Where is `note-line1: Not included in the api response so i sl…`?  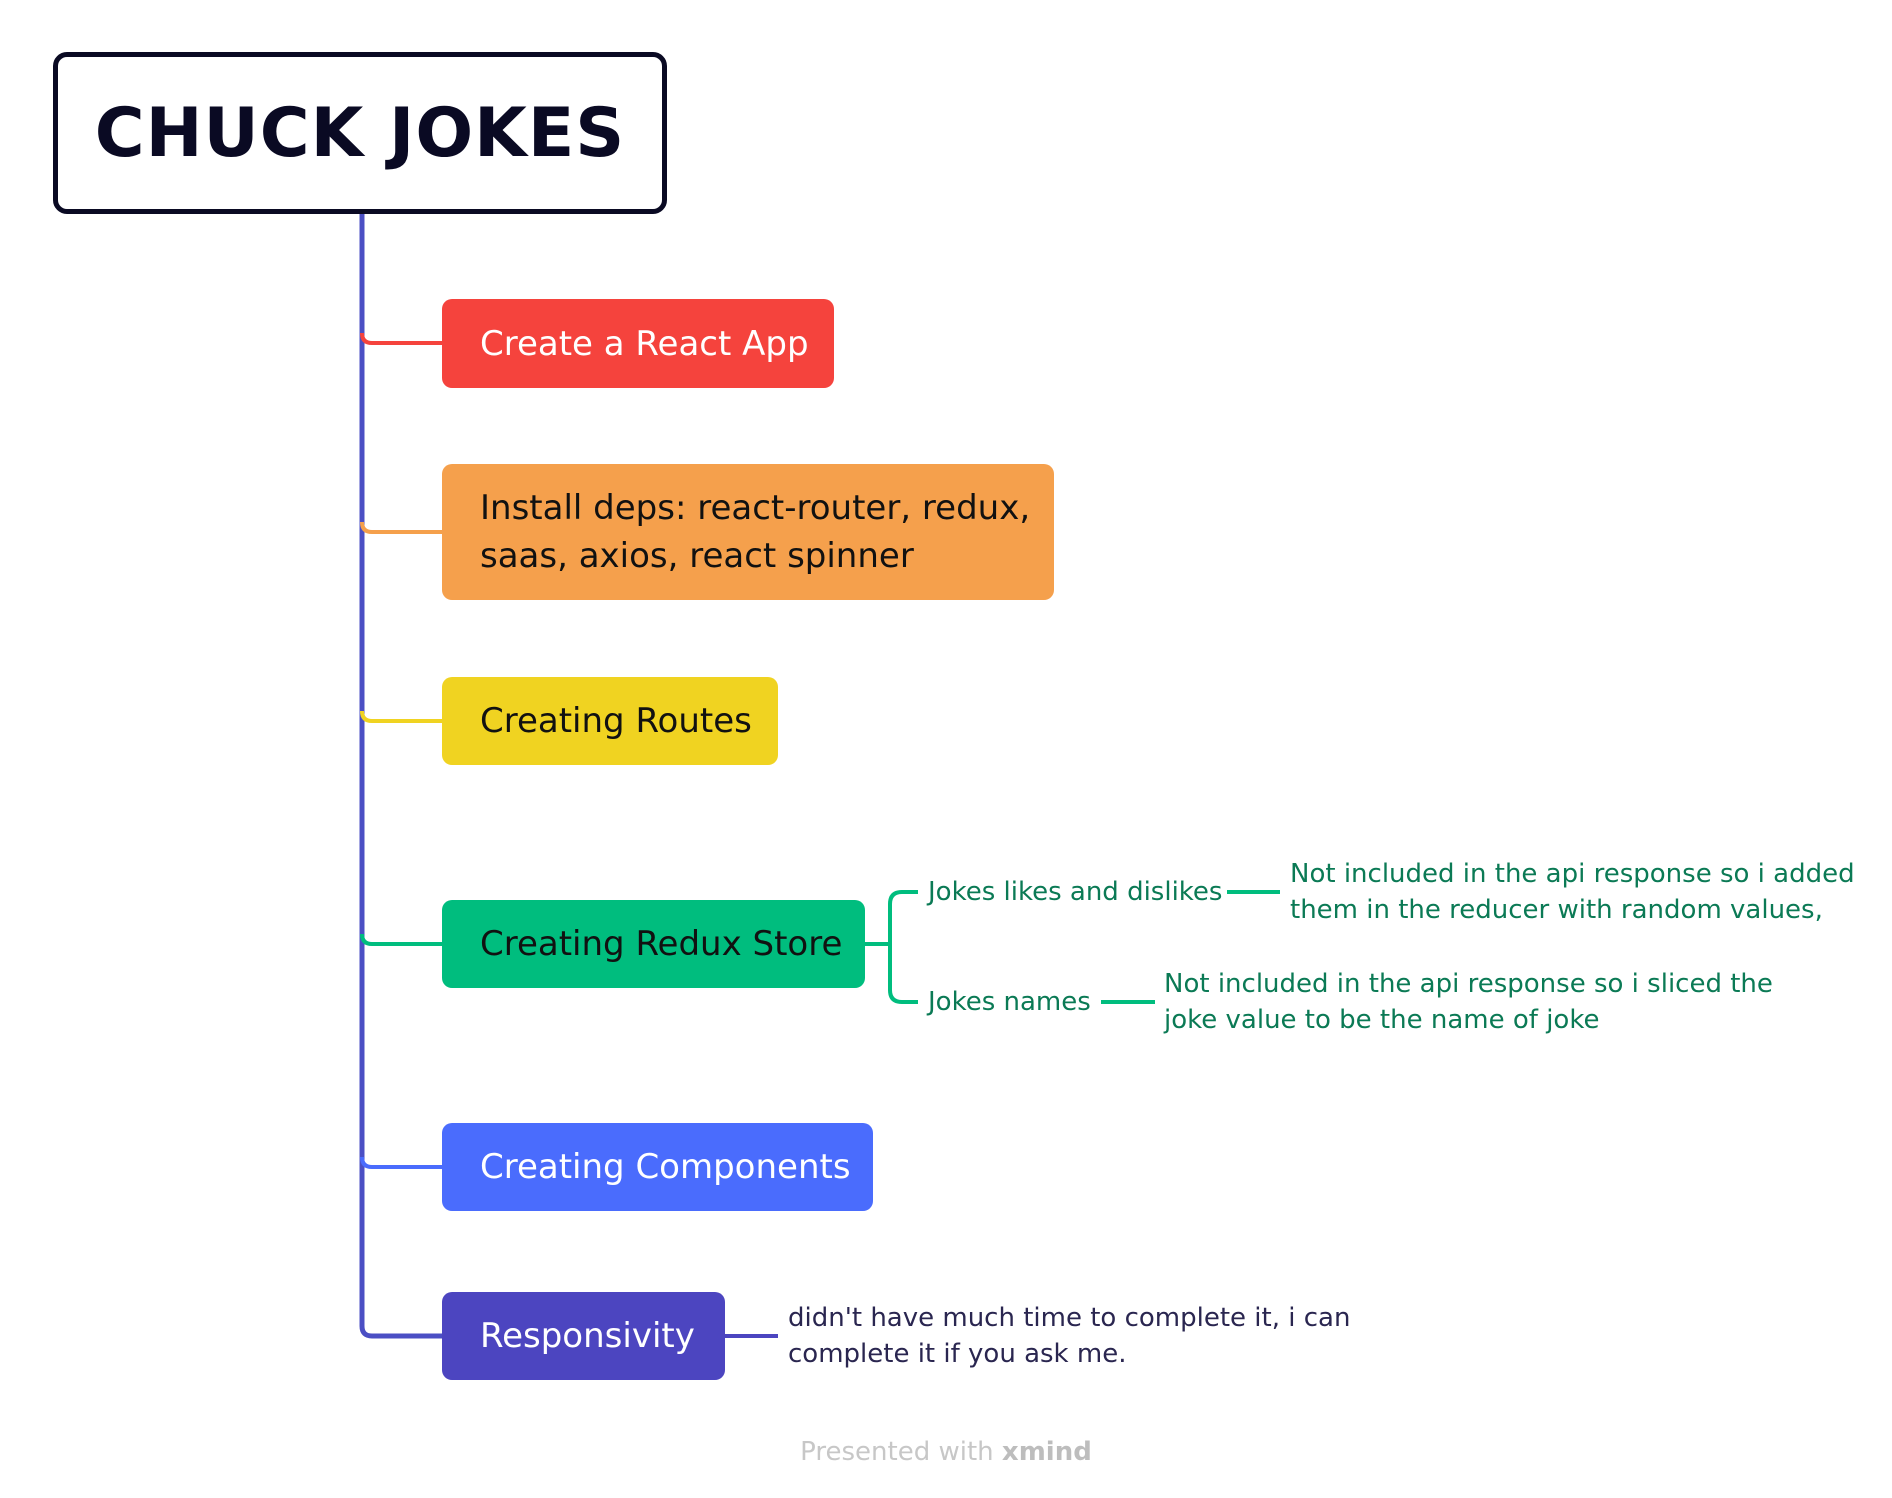
note-line1: Not included in the api response so i sl… is located at coordinates (1468, 984).